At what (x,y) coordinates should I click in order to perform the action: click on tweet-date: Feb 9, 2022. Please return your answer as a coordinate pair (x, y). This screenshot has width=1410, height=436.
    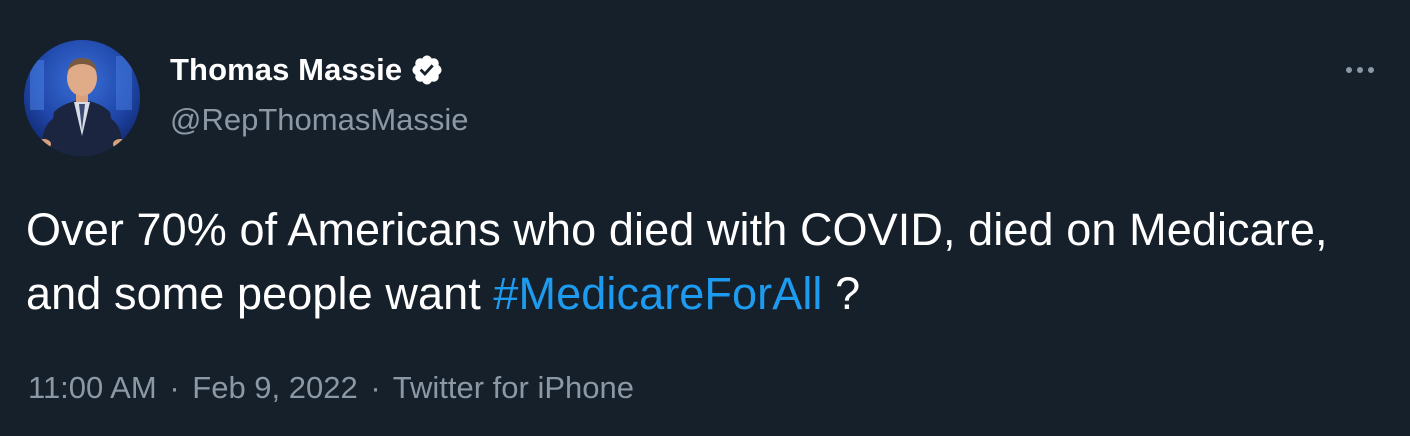
    Looking at the image, I should click on (274, 387).